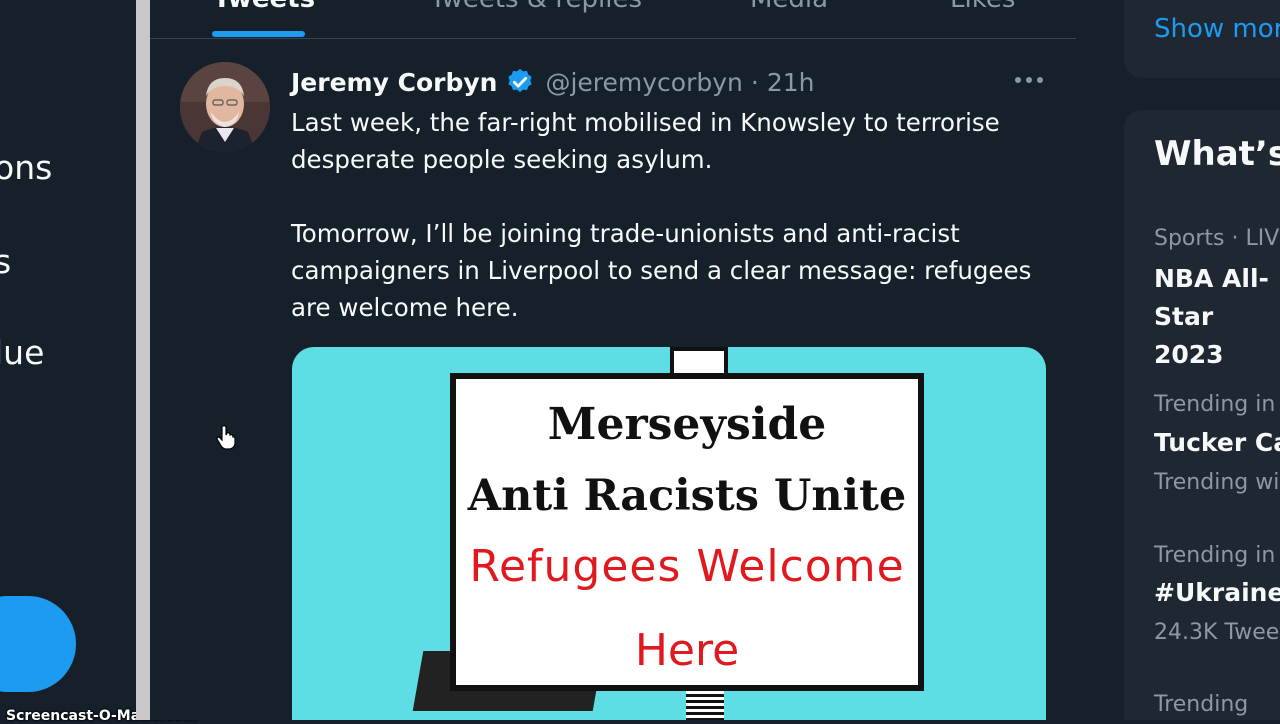 Image resolution: width=1280 pixels, height=724 pixels. What do you see at coordinates (1217, 443) in the screenshot?
I see `trend-2-title: Tucker Carlson` at bounding box center [1217, 443].